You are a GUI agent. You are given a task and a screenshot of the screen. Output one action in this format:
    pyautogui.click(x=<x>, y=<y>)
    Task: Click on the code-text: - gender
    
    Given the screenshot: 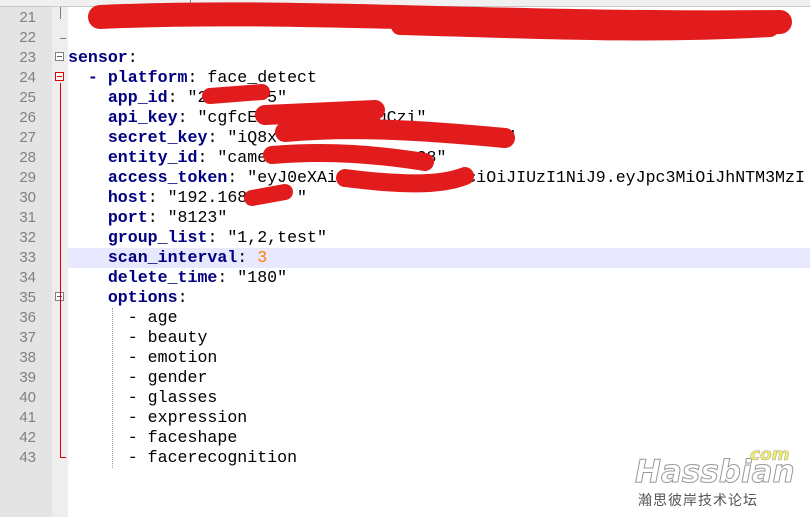 What is the action you would take?
    pyautogui.click(x=439, y=378)
    